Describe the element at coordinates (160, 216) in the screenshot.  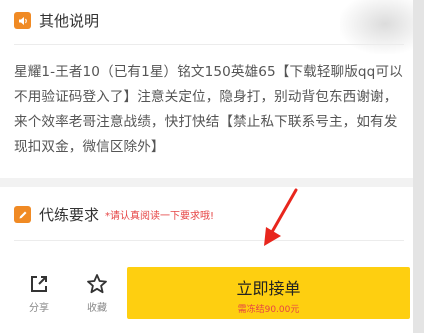
I see `requirements-note: *请认真阅读一下要求哦!` at that location.